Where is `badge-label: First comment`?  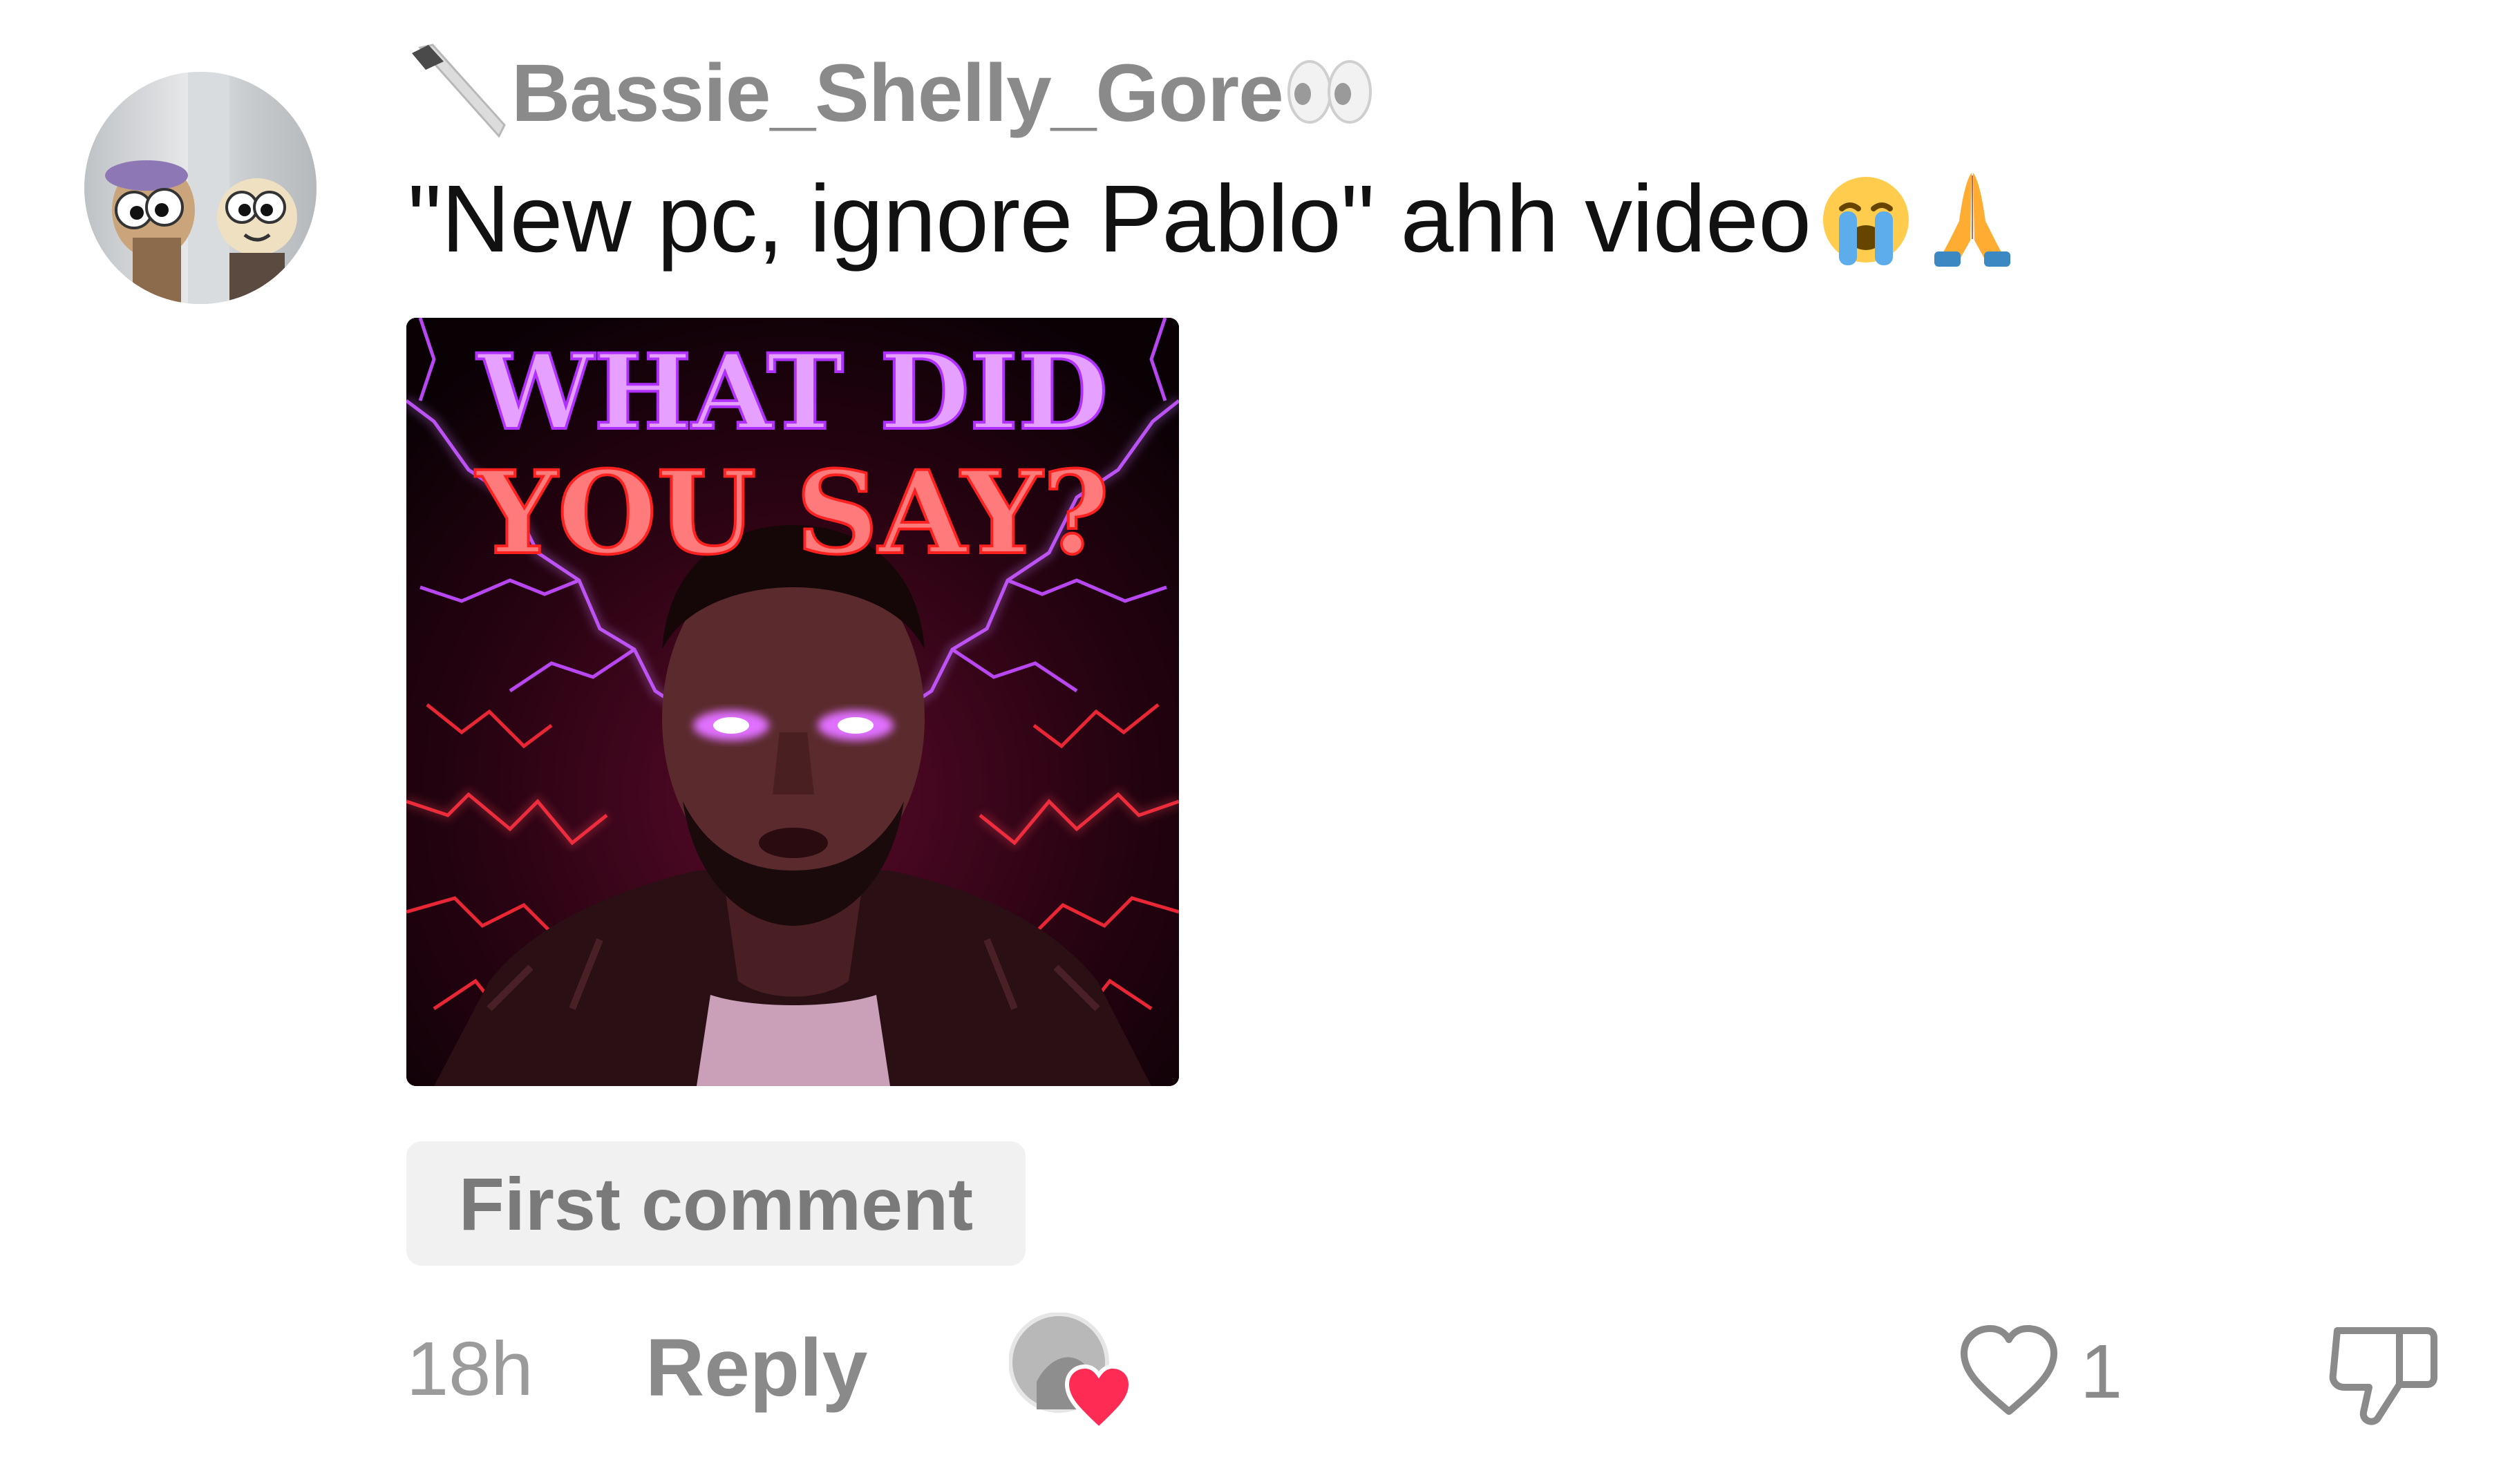
badge-label: First comment is located at coordinates (716, 1203).